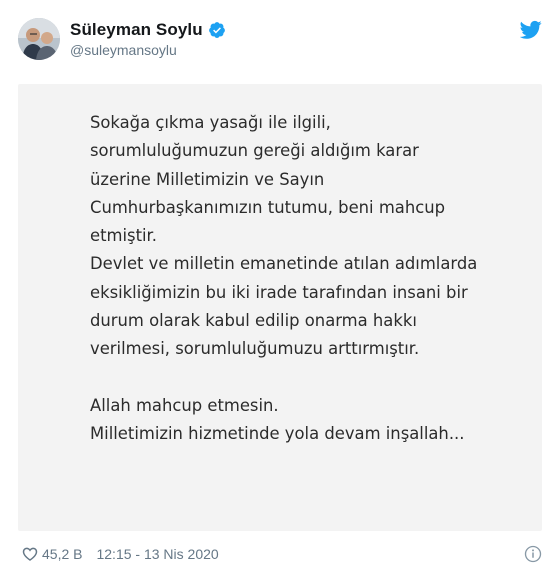 This screenshot has width=560, height=574. Describe the element at coordinates (217, 30) in the screenshot. I see `verified-badge-icon` at that location.